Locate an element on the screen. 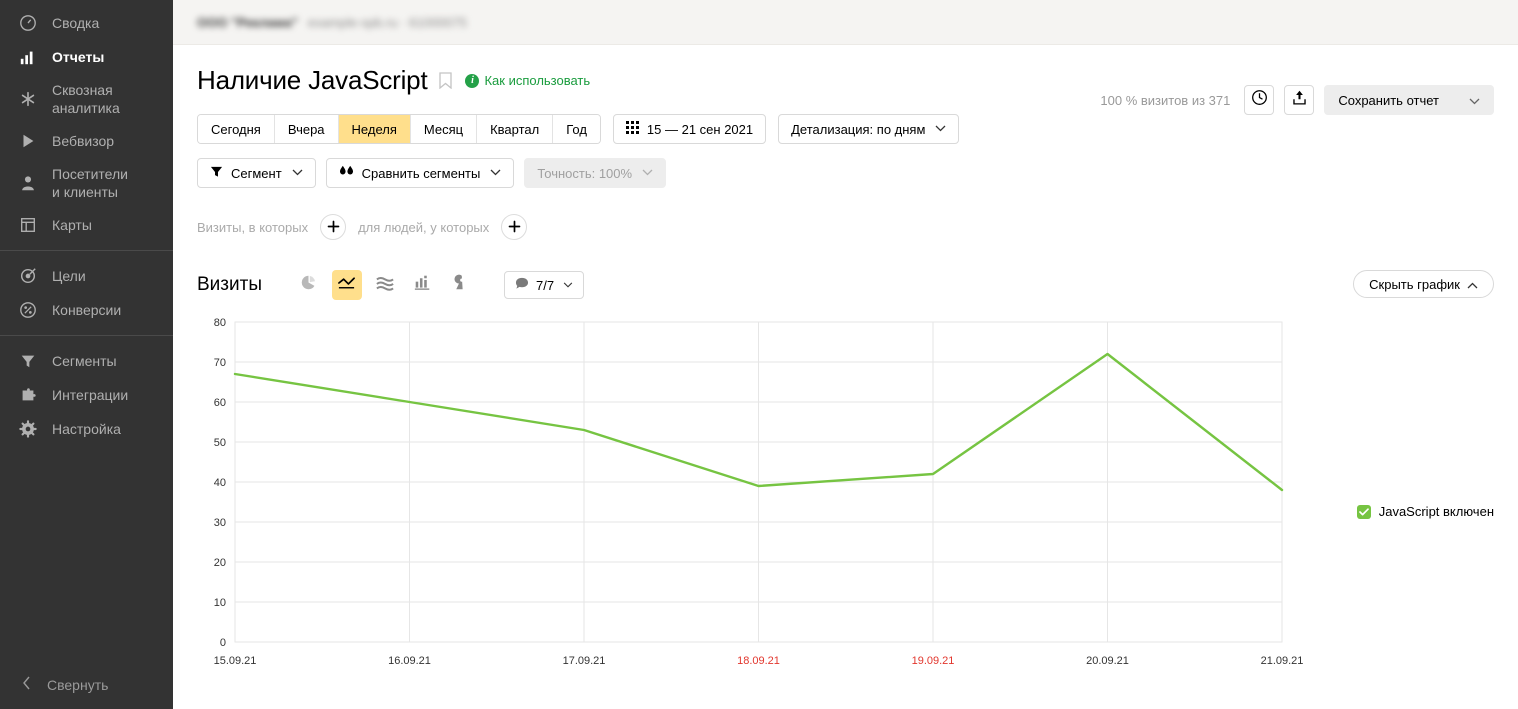 The width and height of the screenshot is (1518, 709). sidebar-item-segments: Сегменты is located at coordinates (86, 361).